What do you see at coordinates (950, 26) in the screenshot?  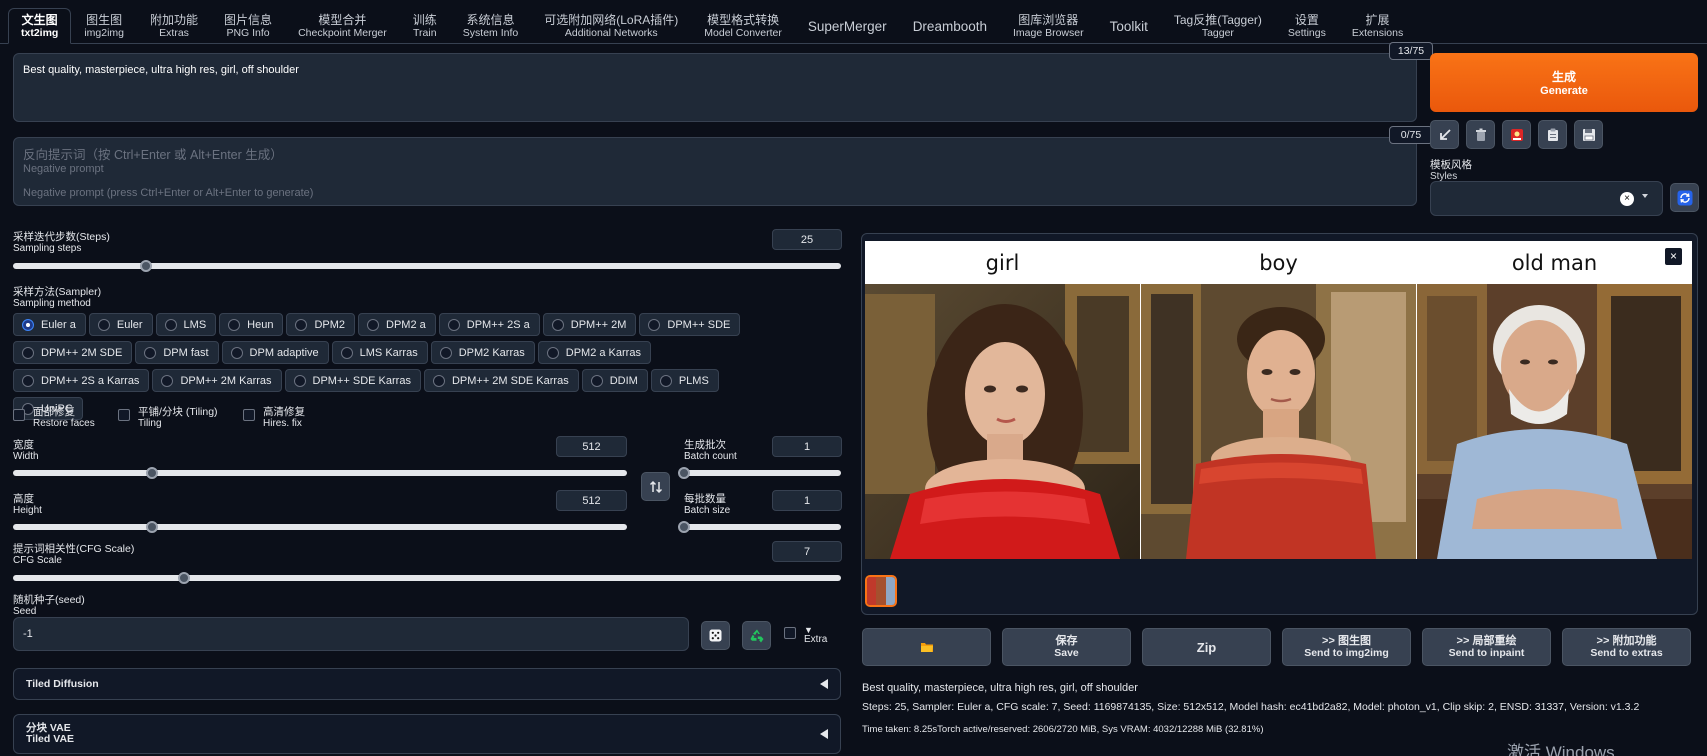 I see `tab-dreambooth: Dreambooth` at bounding box center [950, 26].